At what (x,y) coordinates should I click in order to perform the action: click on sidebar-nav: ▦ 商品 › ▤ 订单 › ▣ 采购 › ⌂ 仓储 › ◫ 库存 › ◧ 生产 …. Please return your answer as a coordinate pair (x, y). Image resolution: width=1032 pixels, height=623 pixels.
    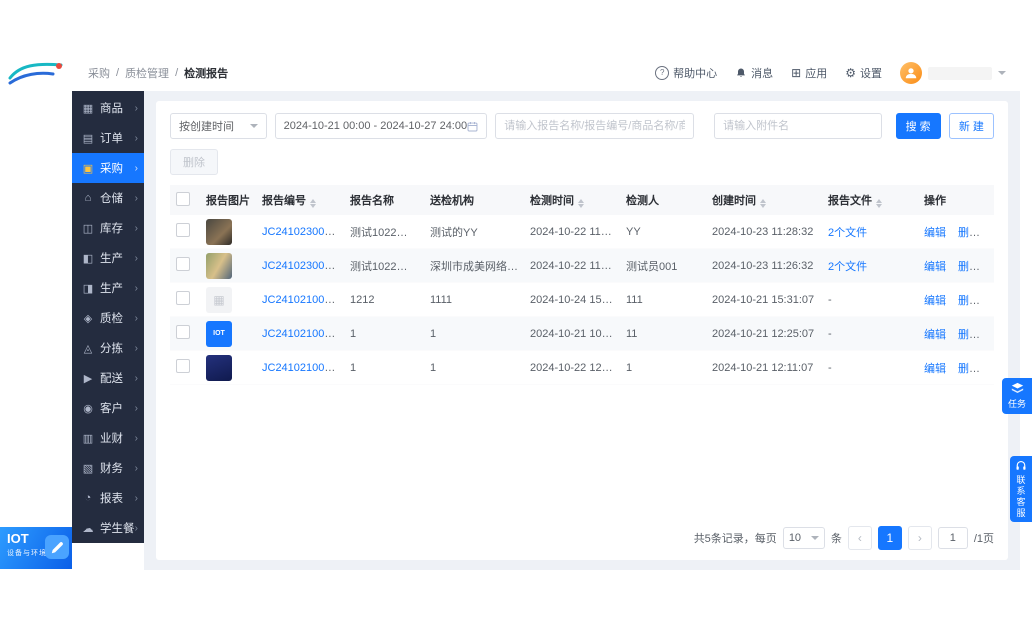
    Looking at the image, I should click on (108, 317).